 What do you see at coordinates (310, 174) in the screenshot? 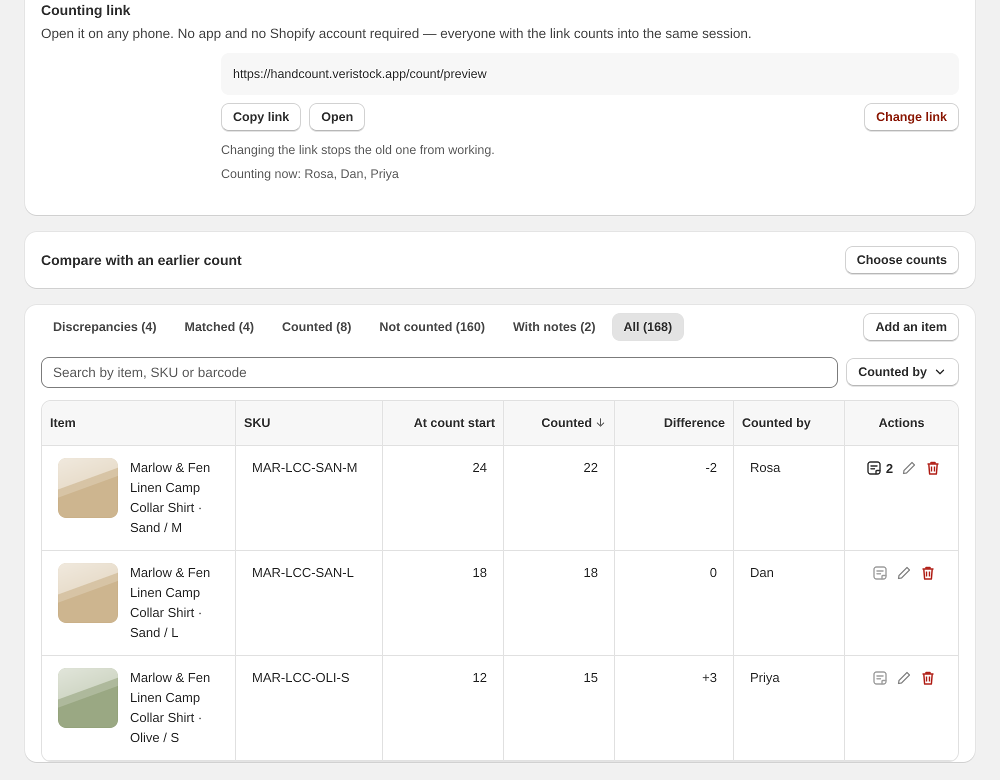
I see `counting-now-text: Counting now: Rosa, Dan, Priya` at bounding box center [310, 174].